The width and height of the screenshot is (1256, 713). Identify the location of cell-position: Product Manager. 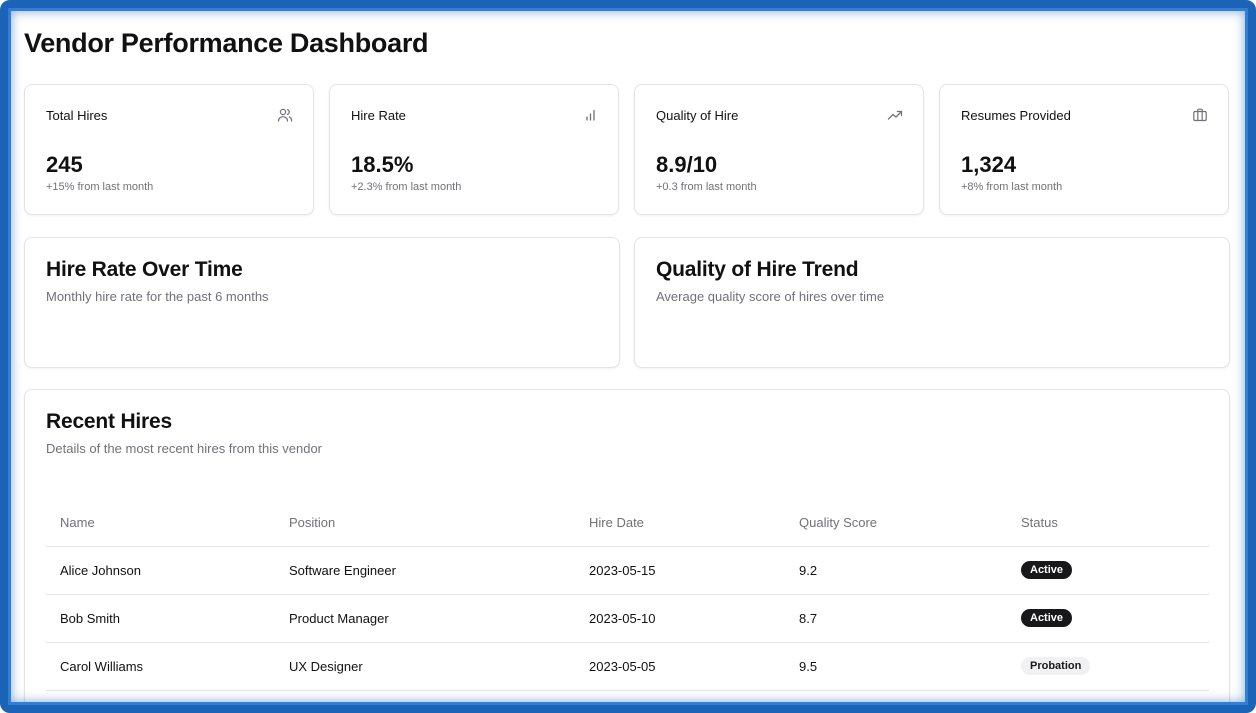
(425, 618).